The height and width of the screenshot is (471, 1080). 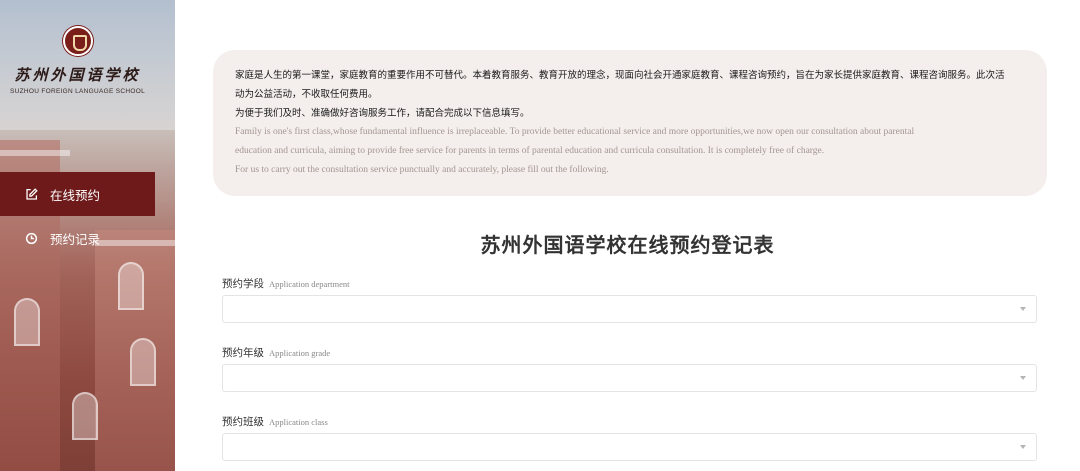 I want to click on field-label-class: 预约班级 Application class, so click(x=275, y=421).